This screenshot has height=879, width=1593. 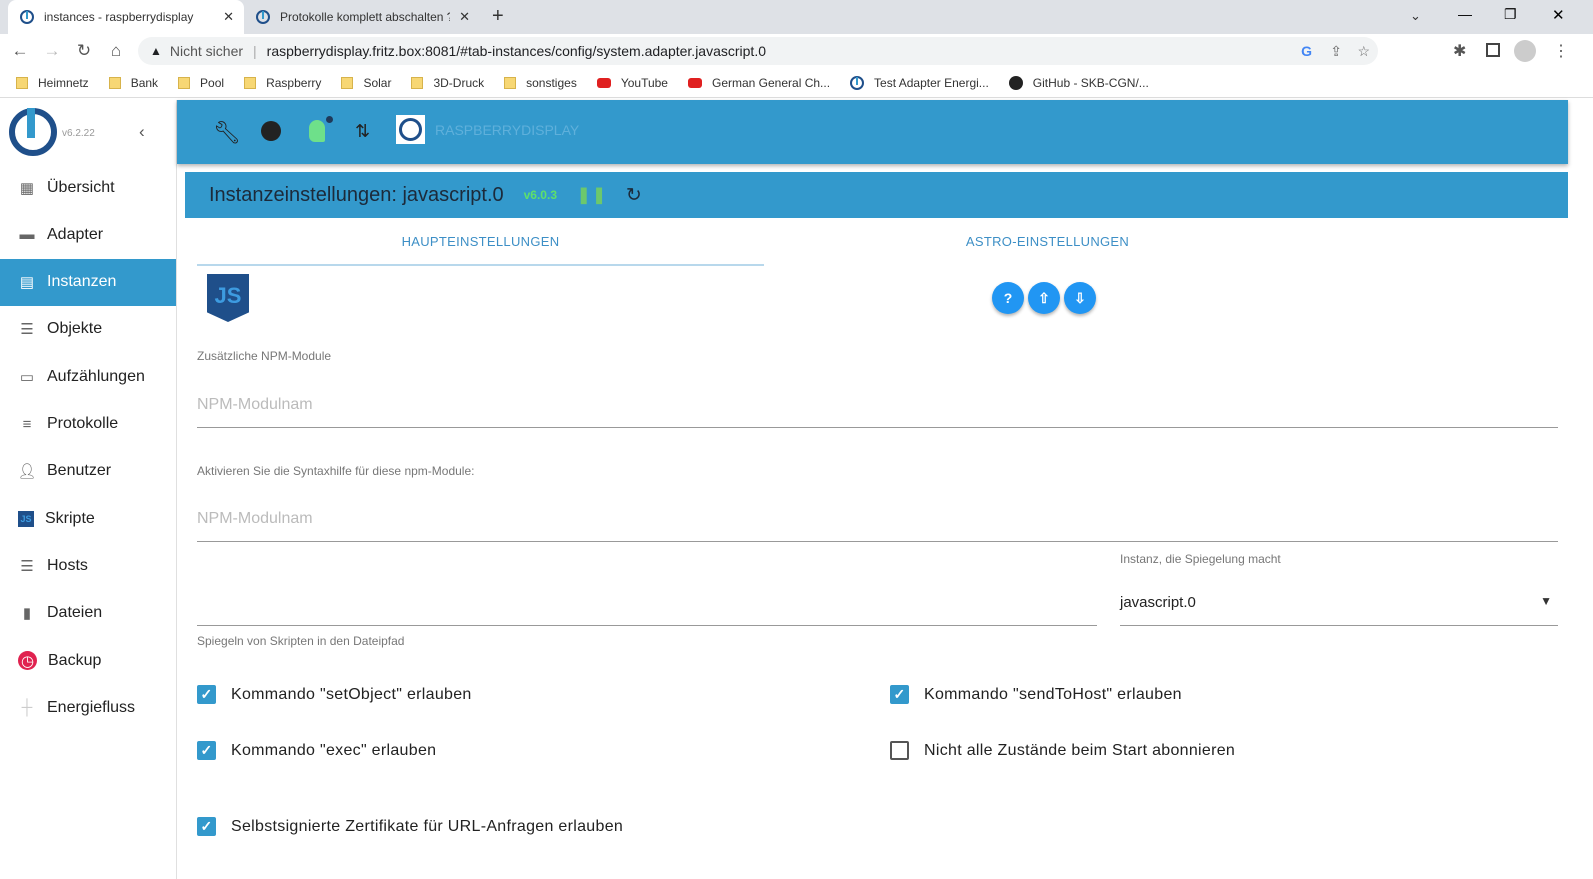 What do you see at coordinates (899, 750) in the screenshot?
I see `checkbox` at bounding box center [899, 750].